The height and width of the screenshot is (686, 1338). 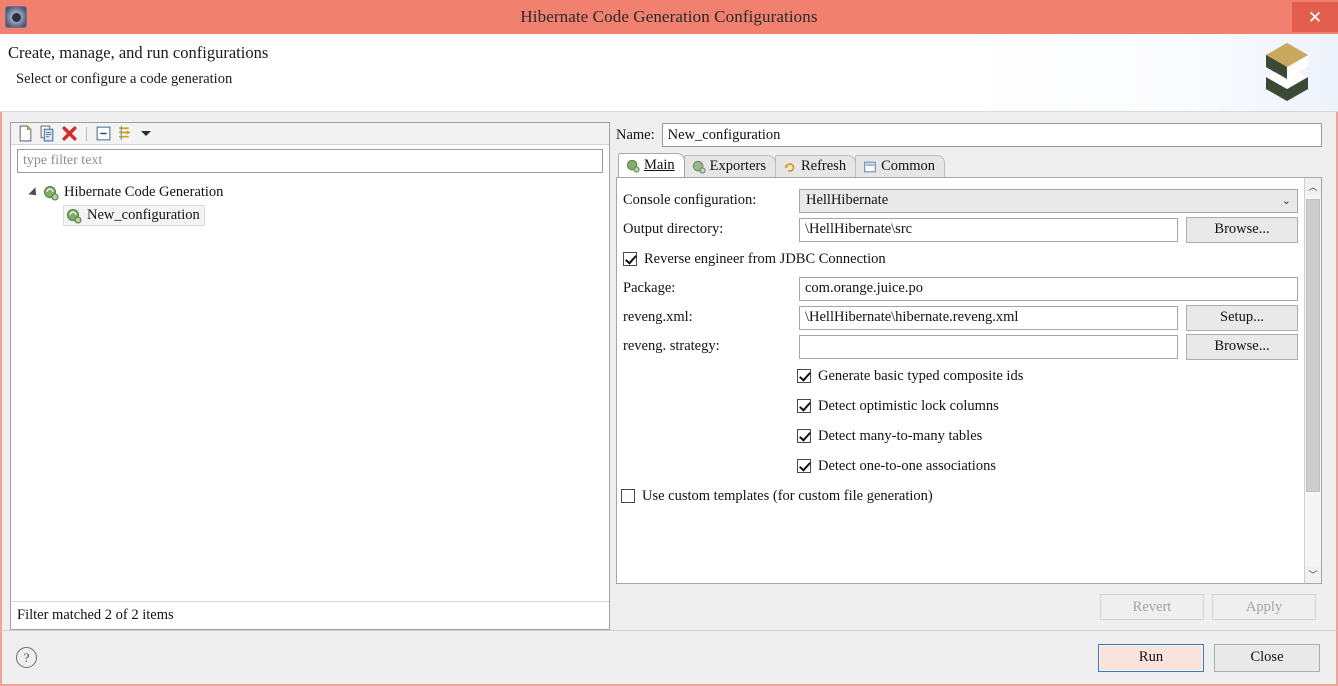 I want to click on name-label: Name:, so click(x=635, y=134).